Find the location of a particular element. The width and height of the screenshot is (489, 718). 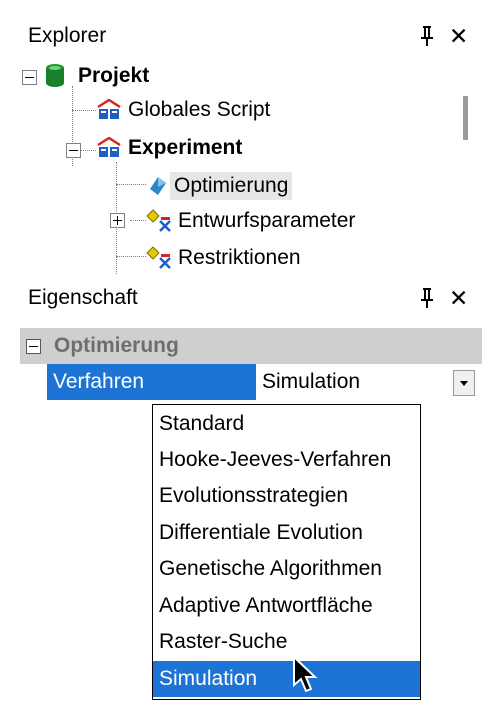

experiment-icon is located at coordinates (109, 147).